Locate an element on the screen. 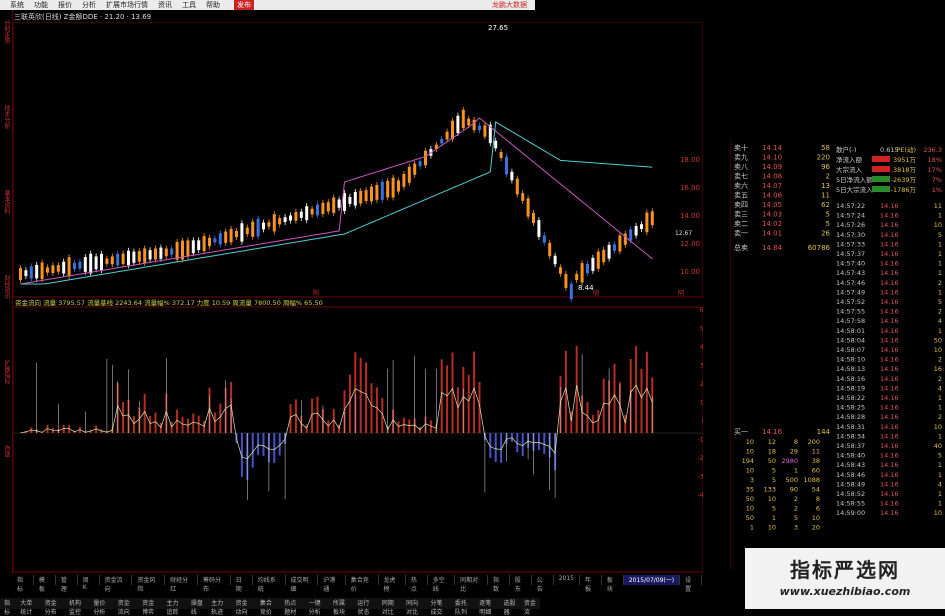 The image size is (945, 616). tick-time: 14:58:37 is located at coordinates (850, 446).